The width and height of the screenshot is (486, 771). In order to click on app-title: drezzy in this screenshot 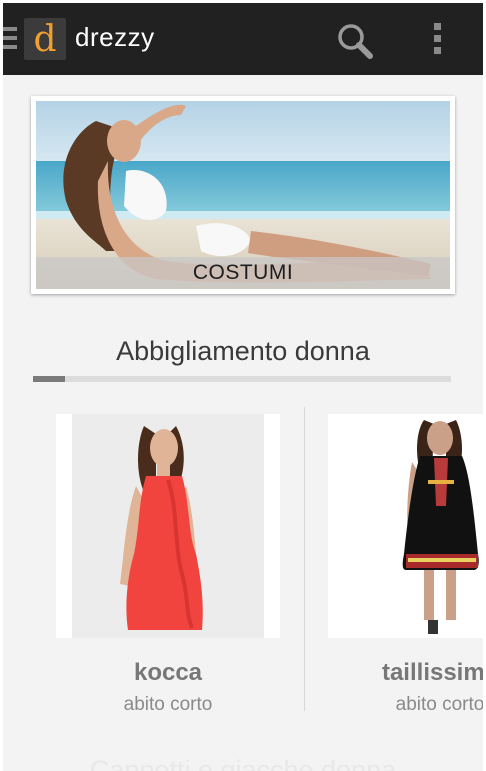, I will do `click(115, 37)`.